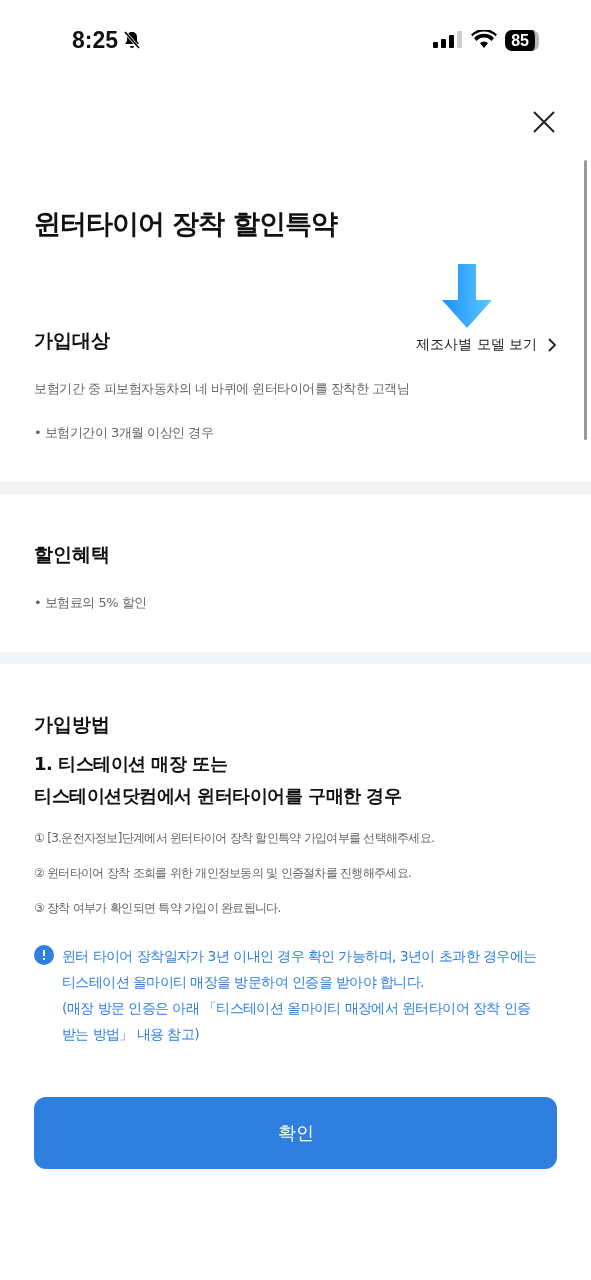  Describe the element at coordinates (486, 345) in the screenshot. I see `model-list-link: 제조사별 모델 보기` at that location.